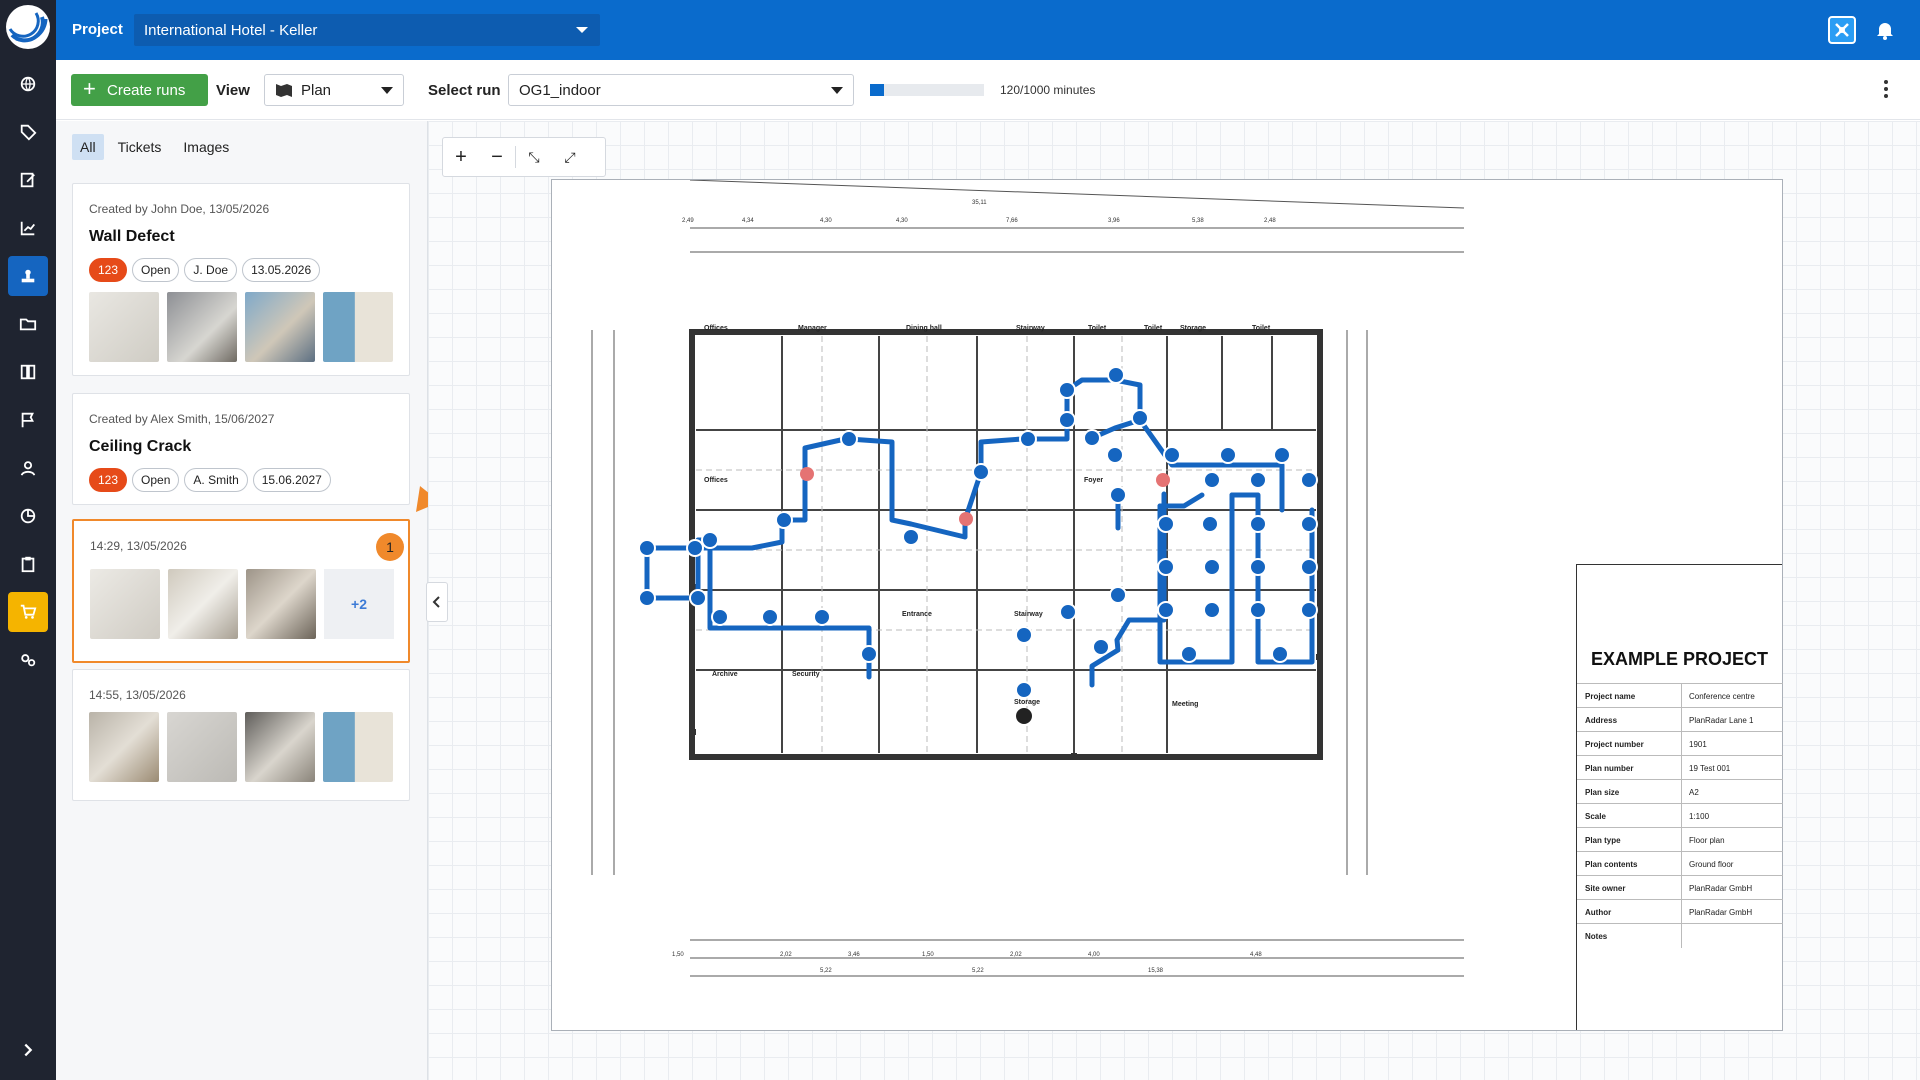 The width and height of the screenshot is (1920, 1080). What do you see at coordinates (28, 468) in the screenshot?
I see `user-icon` at bounding box center [28, 468].